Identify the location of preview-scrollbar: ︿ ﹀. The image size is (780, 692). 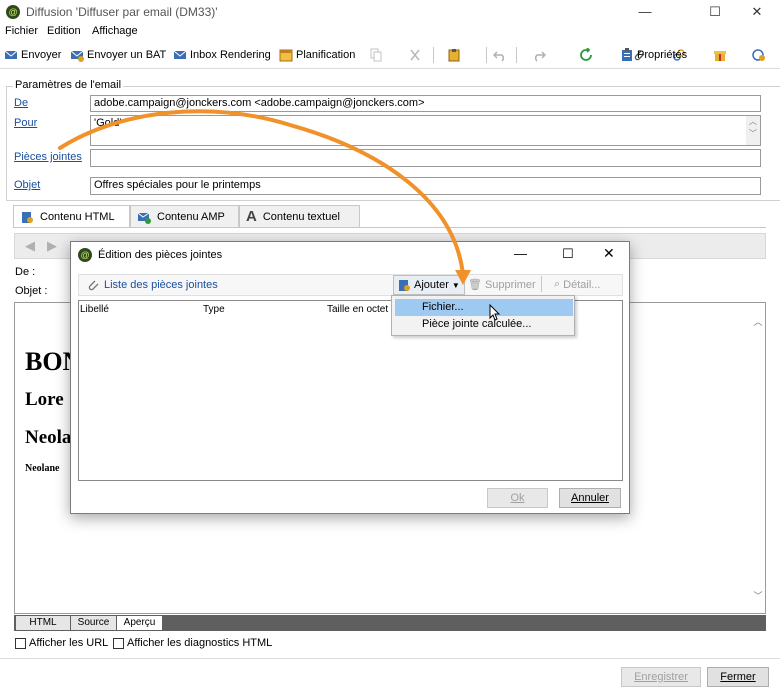
(758, 458).